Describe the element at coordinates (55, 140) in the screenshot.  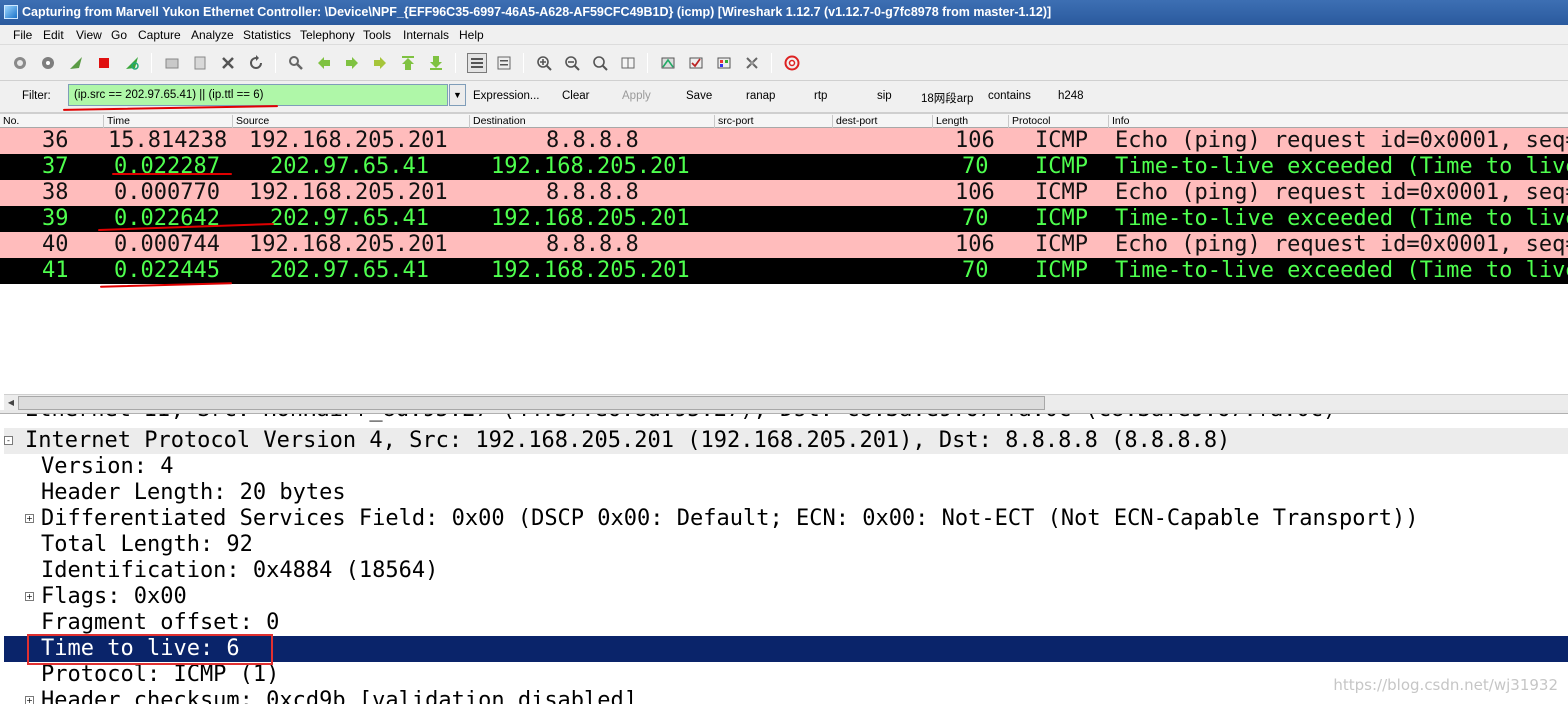
I see `packet-no: 36` at that location.